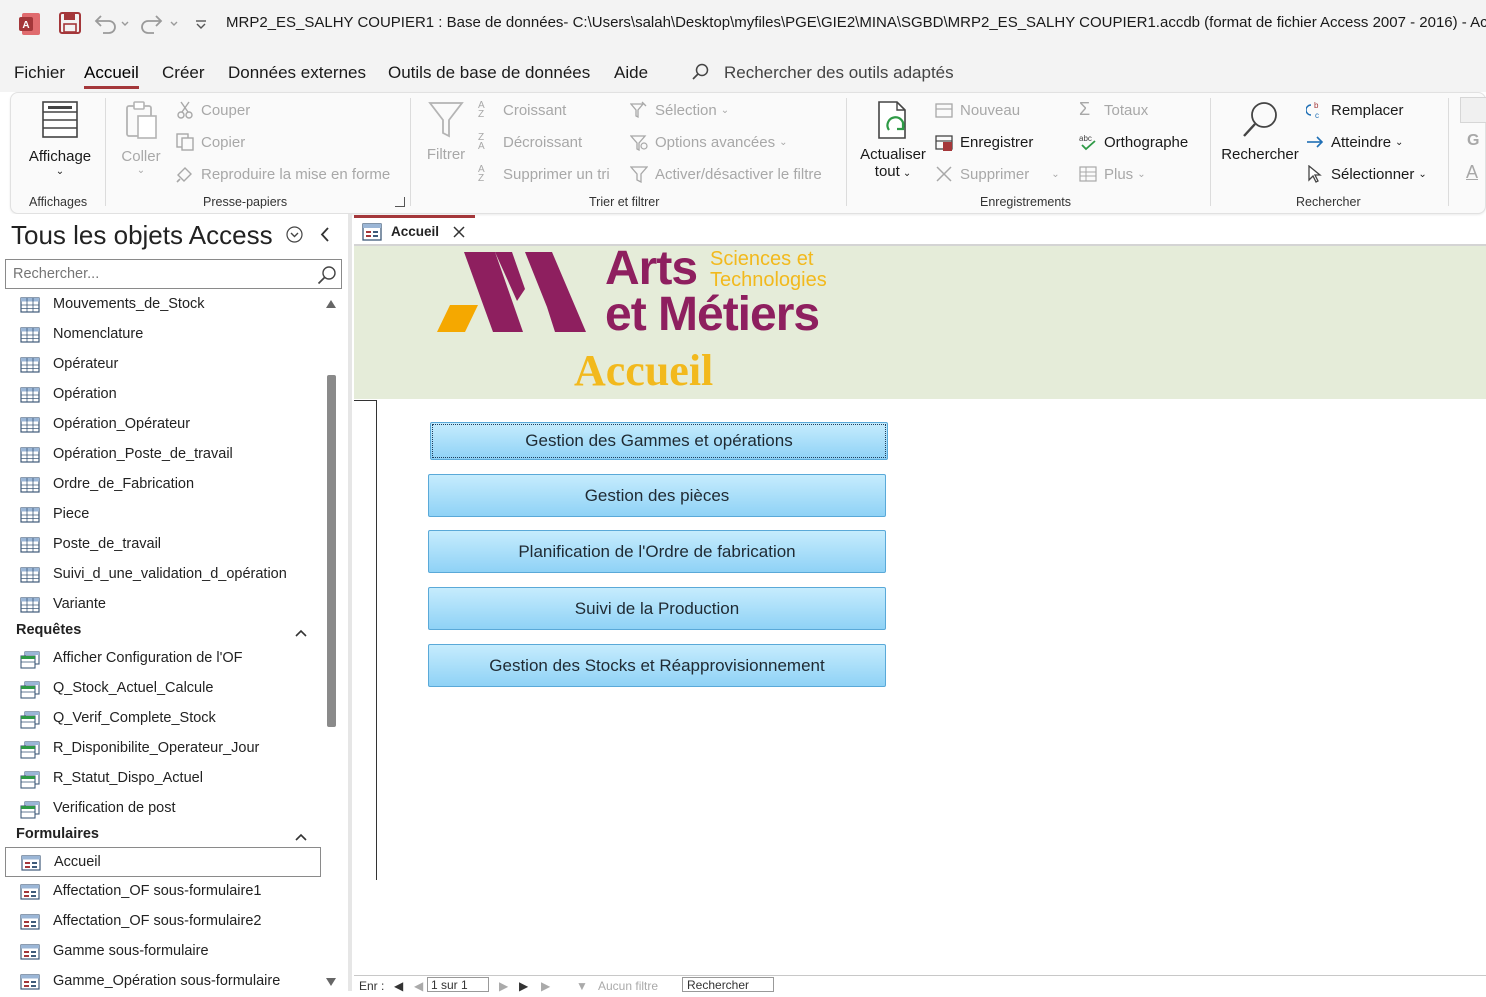  What do you see at coordinates (331, 551) in the screenshot?
I see `nav-scrollbar-thumb` at bounding box center [331, 551].